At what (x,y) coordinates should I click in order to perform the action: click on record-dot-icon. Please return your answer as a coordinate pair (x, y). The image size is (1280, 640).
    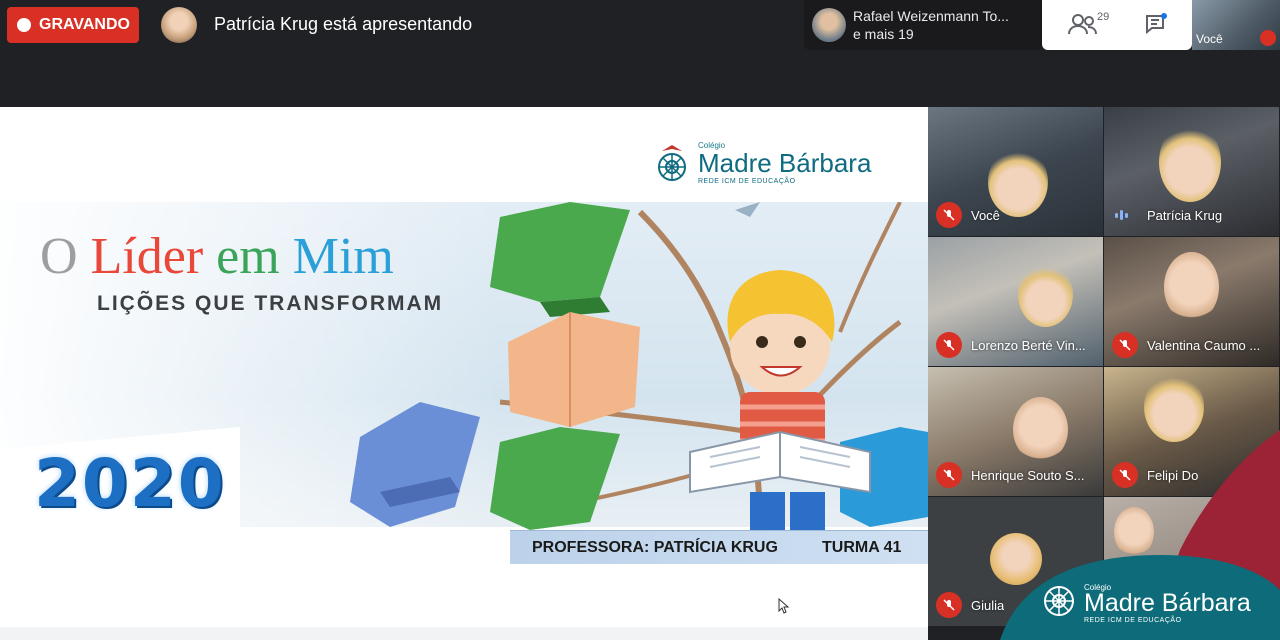
    Looking at the image, I should click on (24, 25).